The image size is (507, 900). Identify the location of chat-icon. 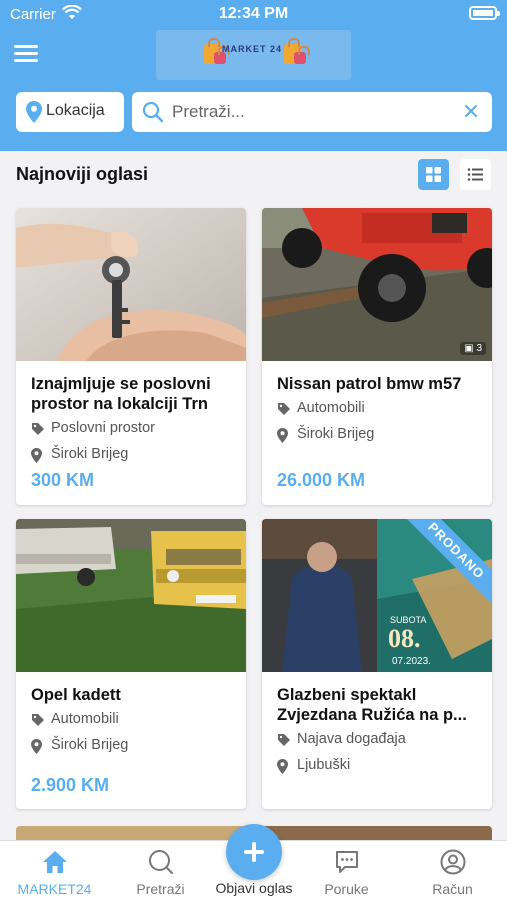
(347, 862).